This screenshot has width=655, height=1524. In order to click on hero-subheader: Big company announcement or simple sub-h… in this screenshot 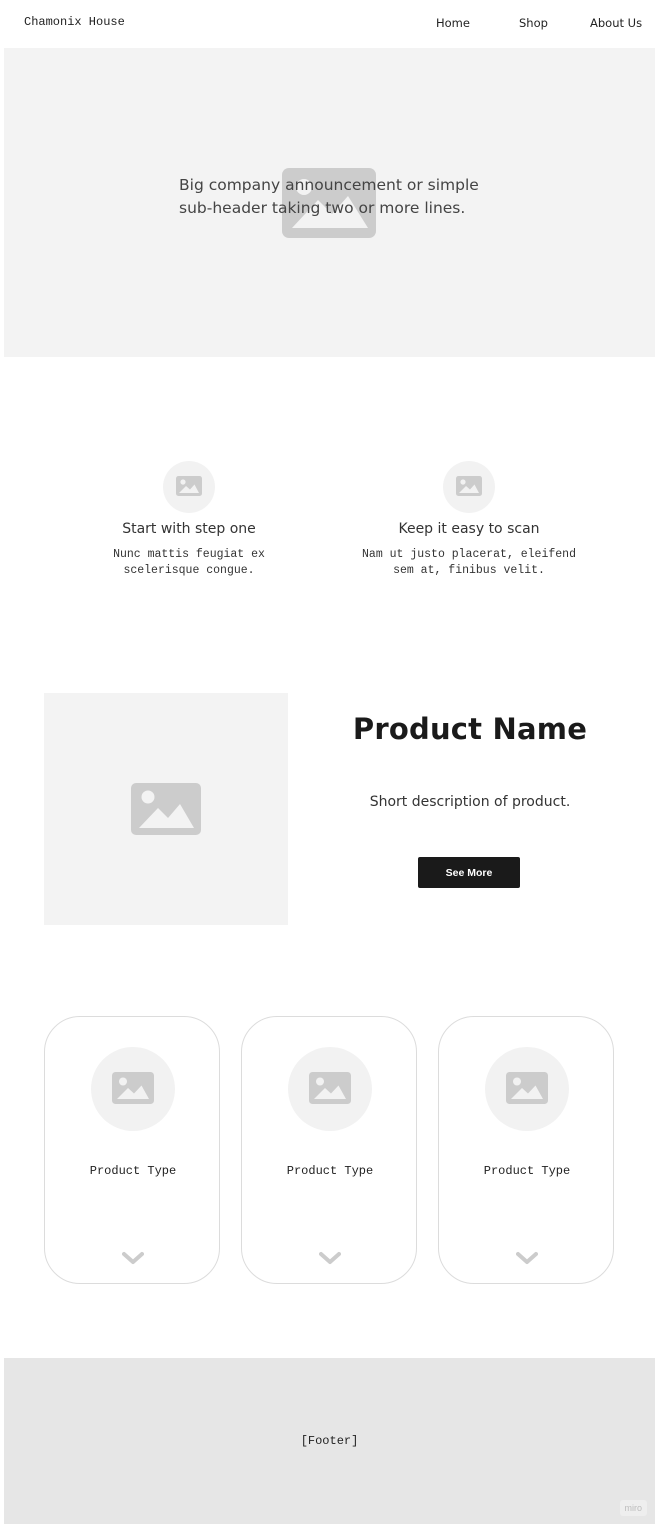, I will do `click(344, 197)`.